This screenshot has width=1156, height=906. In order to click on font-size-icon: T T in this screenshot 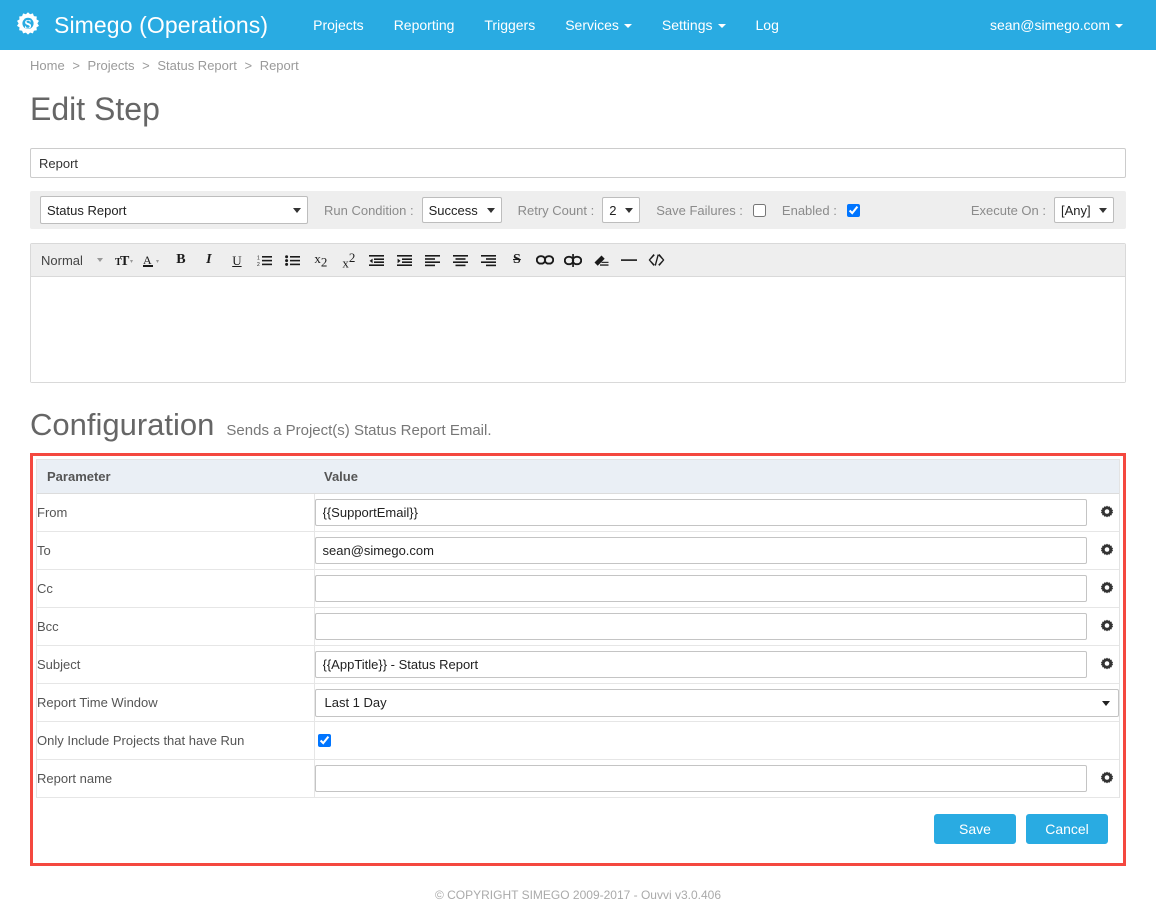, I will do `click(125, 260)`.